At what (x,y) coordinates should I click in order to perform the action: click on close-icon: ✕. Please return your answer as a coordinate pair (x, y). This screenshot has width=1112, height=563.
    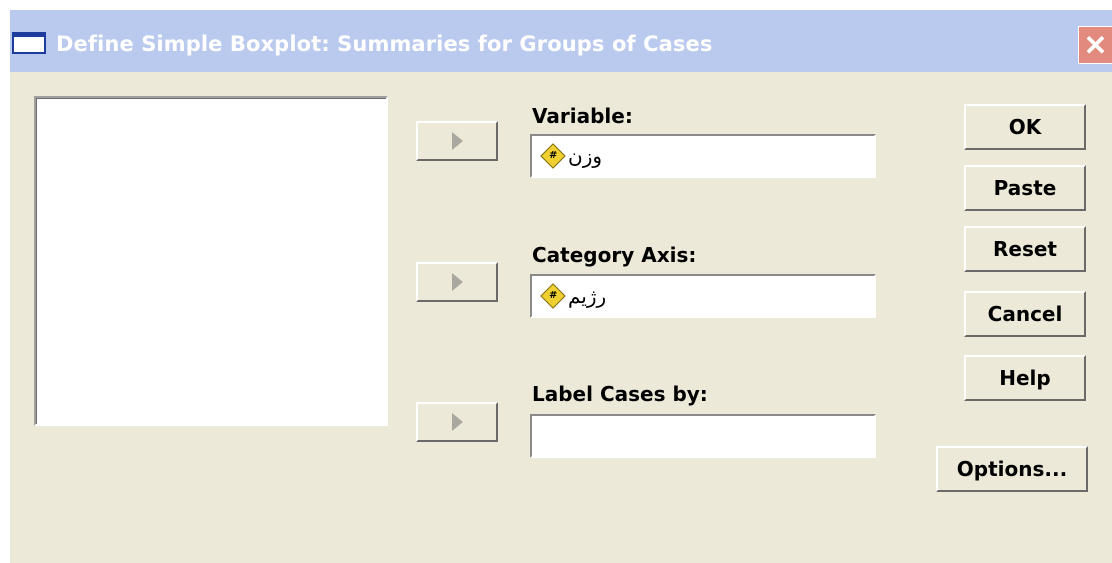
    Looking at the image, I should click on (1095, 45).